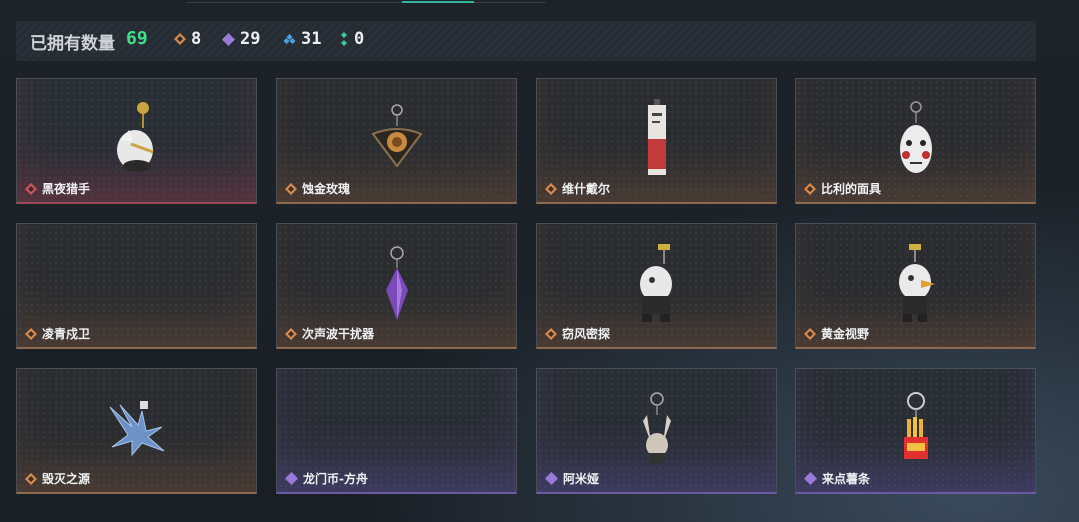 The height and width of the screenshot is (522, 1079). Describe the element at coordinates (586, 189) in the screenshot. I see `charm-name: 维什戴尔` at that location.